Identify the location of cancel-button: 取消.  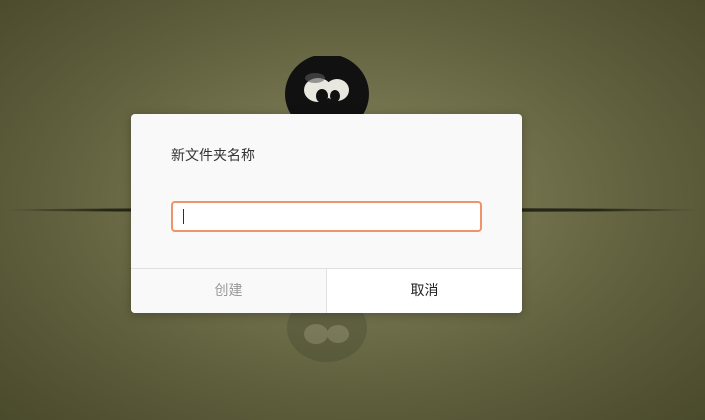
(424, 291).